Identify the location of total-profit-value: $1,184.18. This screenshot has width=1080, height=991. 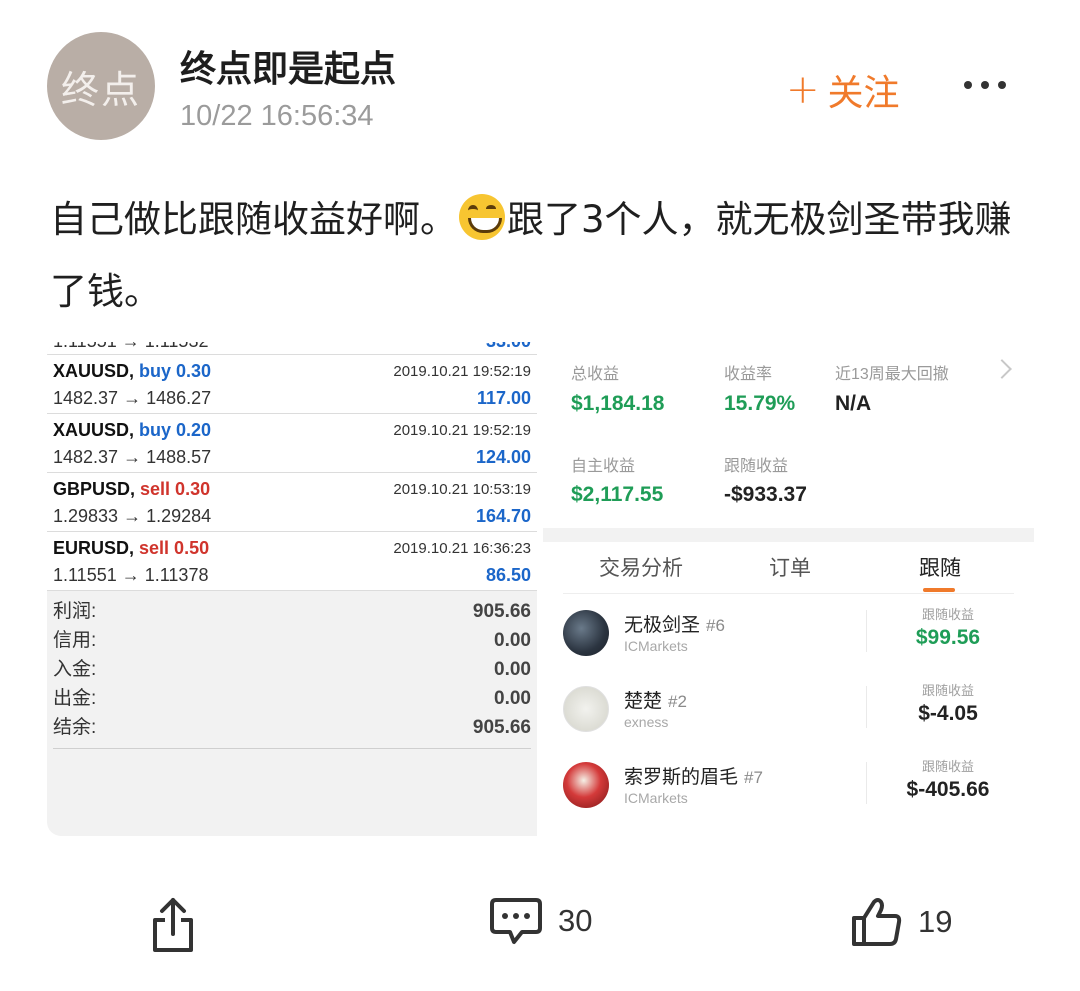
(618, 403).